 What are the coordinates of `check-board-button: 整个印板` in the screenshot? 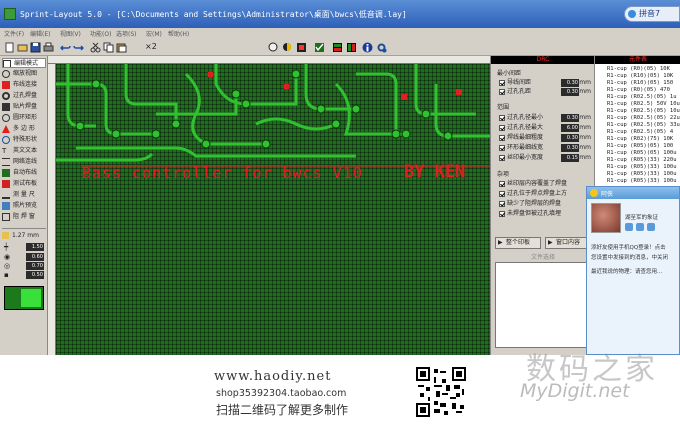 It's located at (518, 243).